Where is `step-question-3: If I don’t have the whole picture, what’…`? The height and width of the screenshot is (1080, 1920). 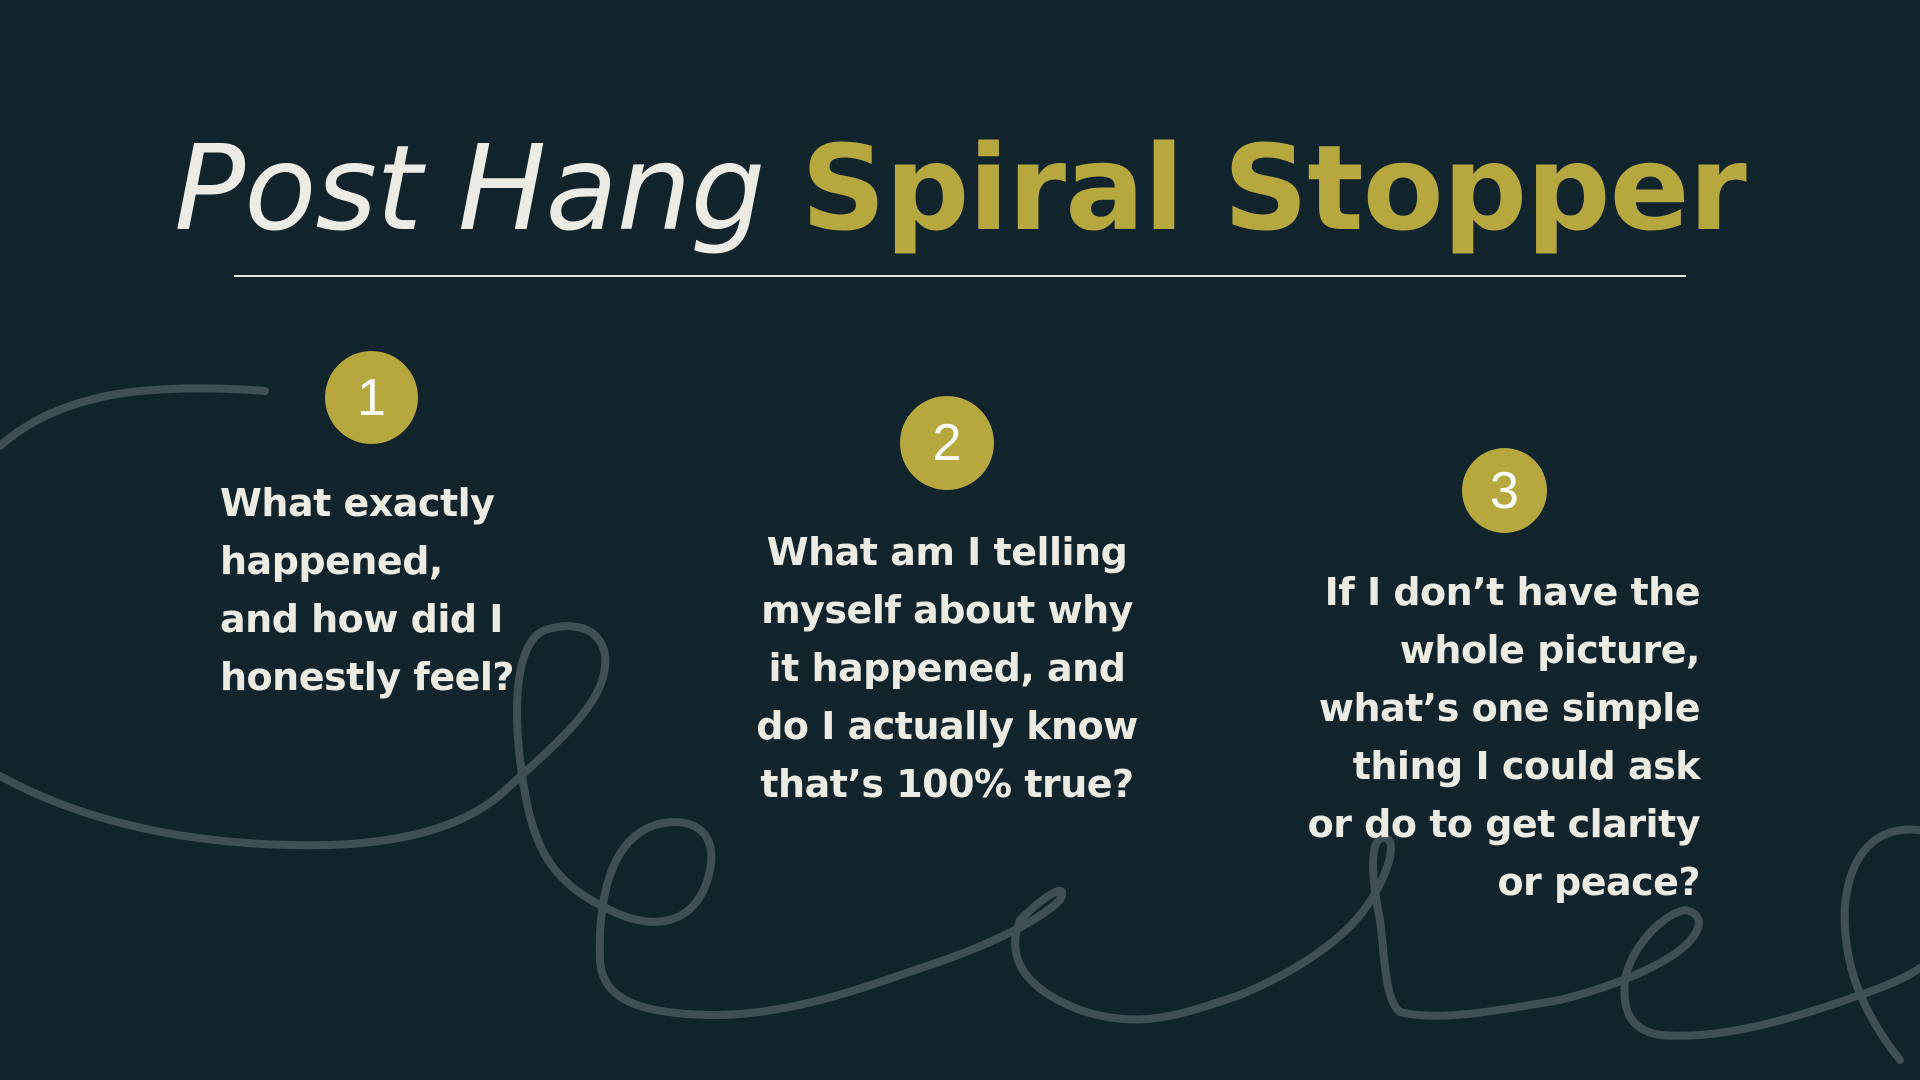
step-question-3: If I don’t have the whole picture, what’… is located at coordinates (1504, 737).